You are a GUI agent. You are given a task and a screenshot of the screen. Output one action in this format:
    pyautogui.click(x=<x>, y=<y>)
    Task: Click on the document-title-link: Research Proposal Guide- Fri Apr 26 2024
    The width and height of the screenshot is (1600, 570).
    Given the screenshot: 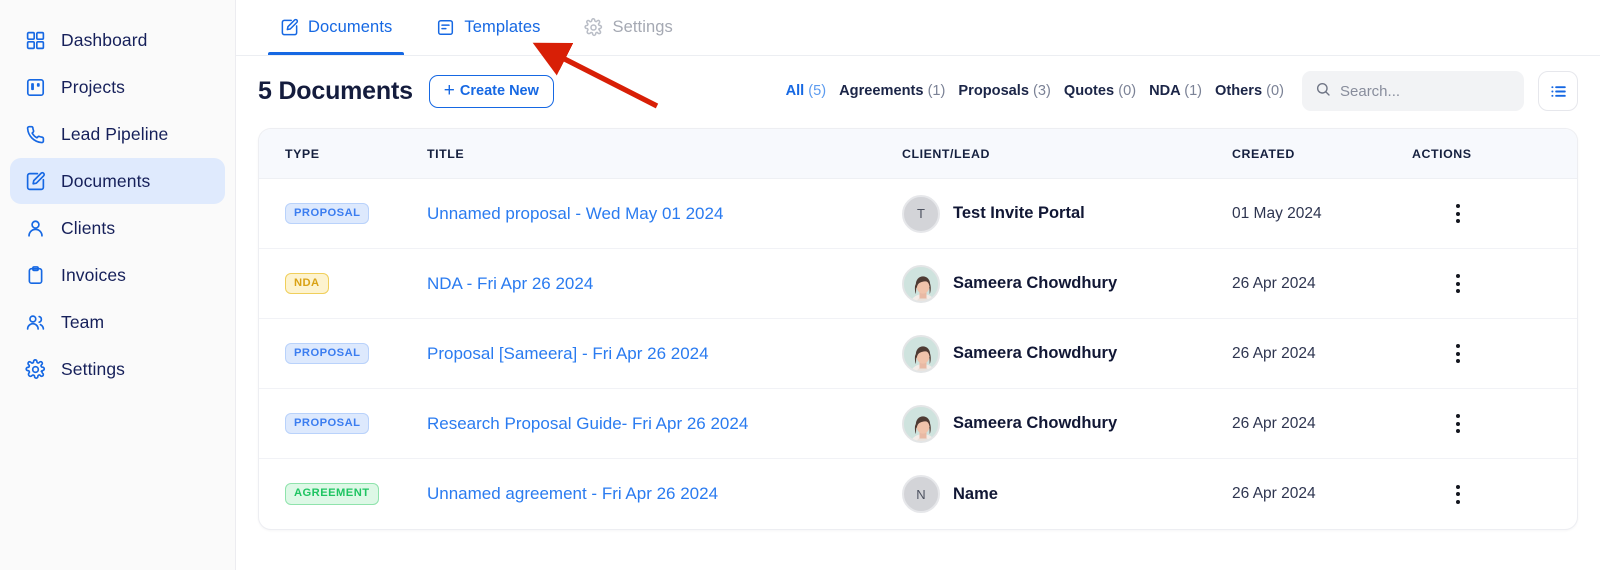 What is the action you would take?
    pyautogui.click(x=587, y=423)
    